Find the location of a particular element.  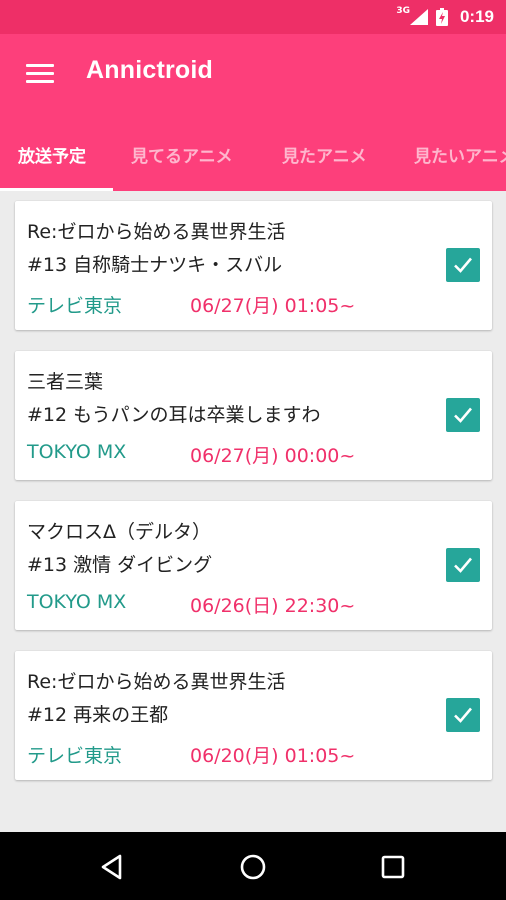

program-title: 三者三葉 is located at coordinates (65, 382).